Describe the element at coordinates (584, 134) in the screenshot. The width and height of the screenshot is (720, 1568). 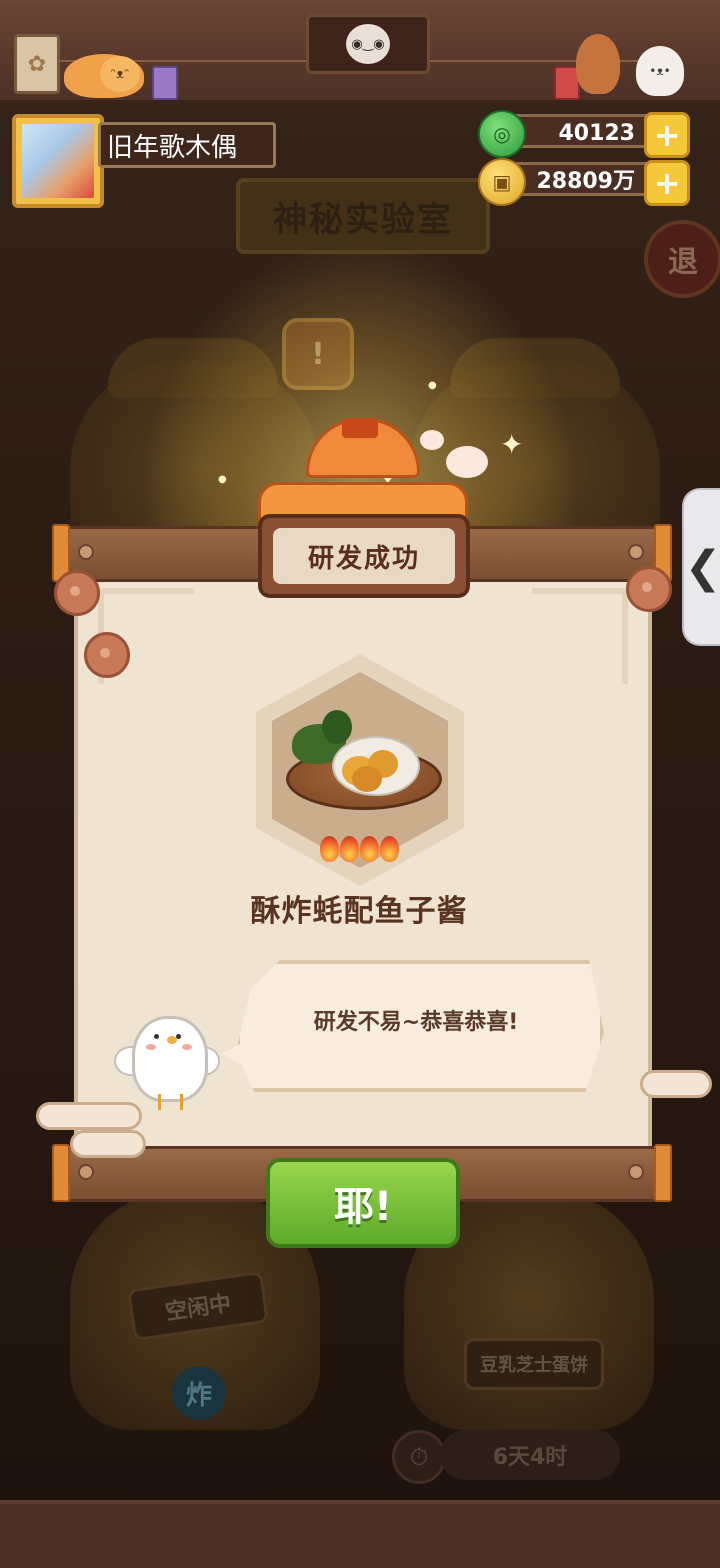
I see `jade-currency: 40123 ◎ +` at that location.